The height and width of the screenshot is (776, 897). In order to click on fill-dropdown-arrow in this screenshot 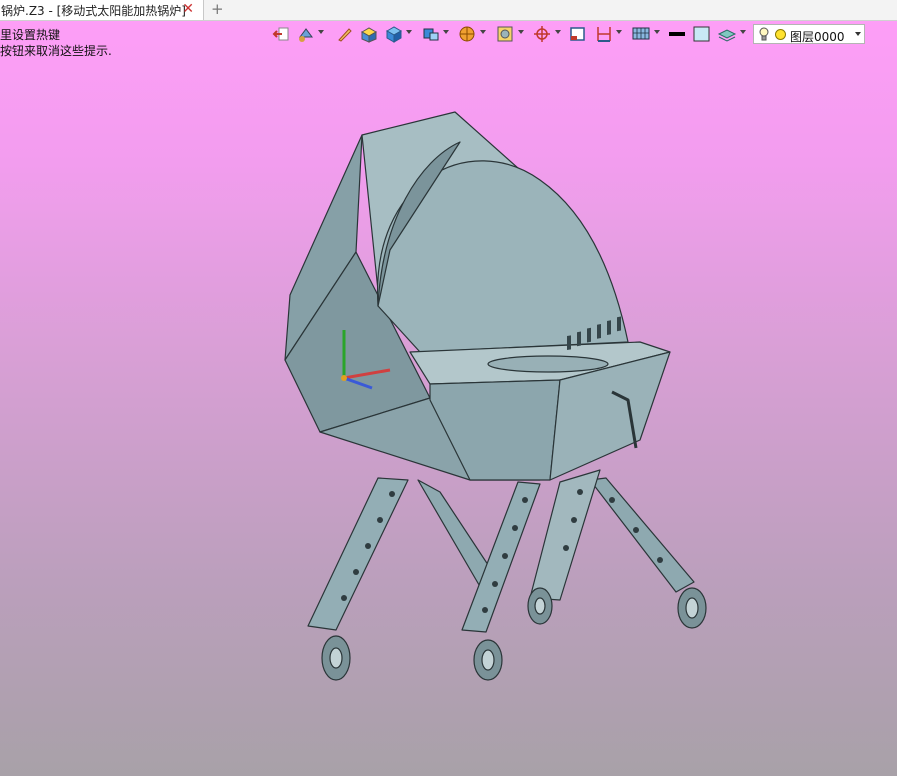, I will do `click(321, 32)`.